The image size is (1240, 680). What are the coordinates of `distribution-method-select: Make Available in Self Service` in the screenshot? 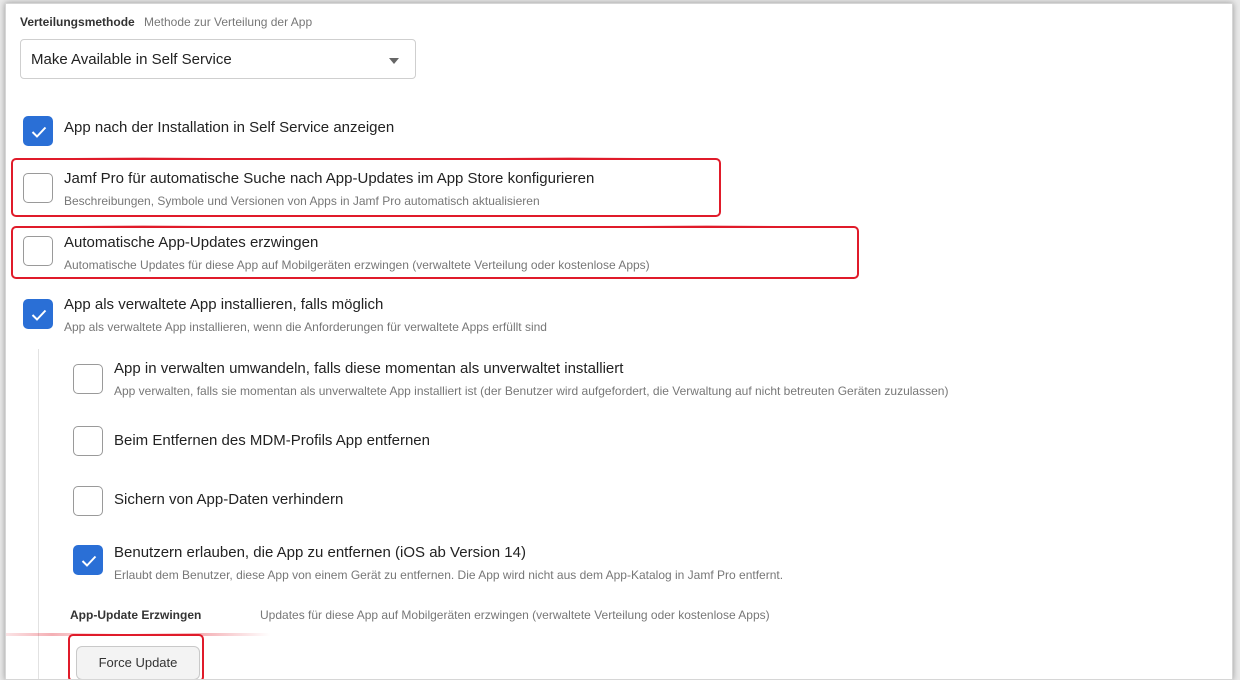 It's located at (218, 59).